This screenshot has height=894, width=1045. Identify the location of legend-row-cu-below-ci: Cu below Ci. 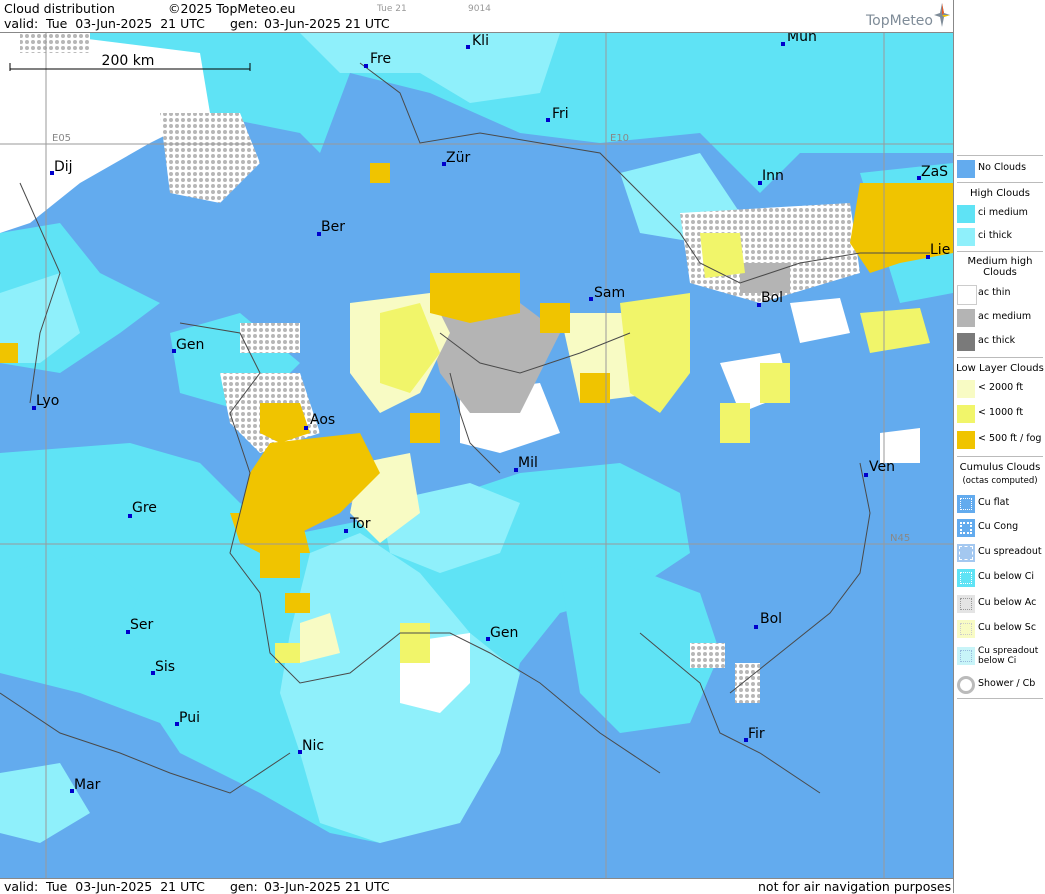
(999, 578).